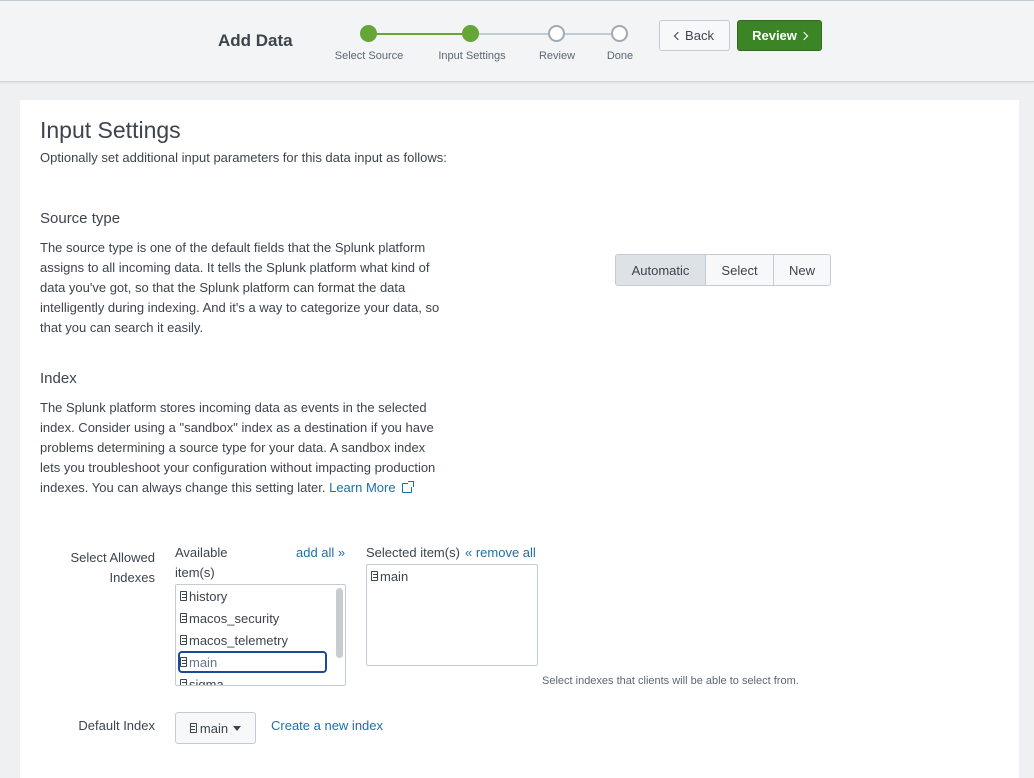 This screenshot has height=778, width=1034. Describe the element at coordinates (413, 552) in the screenshot. I see `selected-items-header: Selected item(s)` at that location.